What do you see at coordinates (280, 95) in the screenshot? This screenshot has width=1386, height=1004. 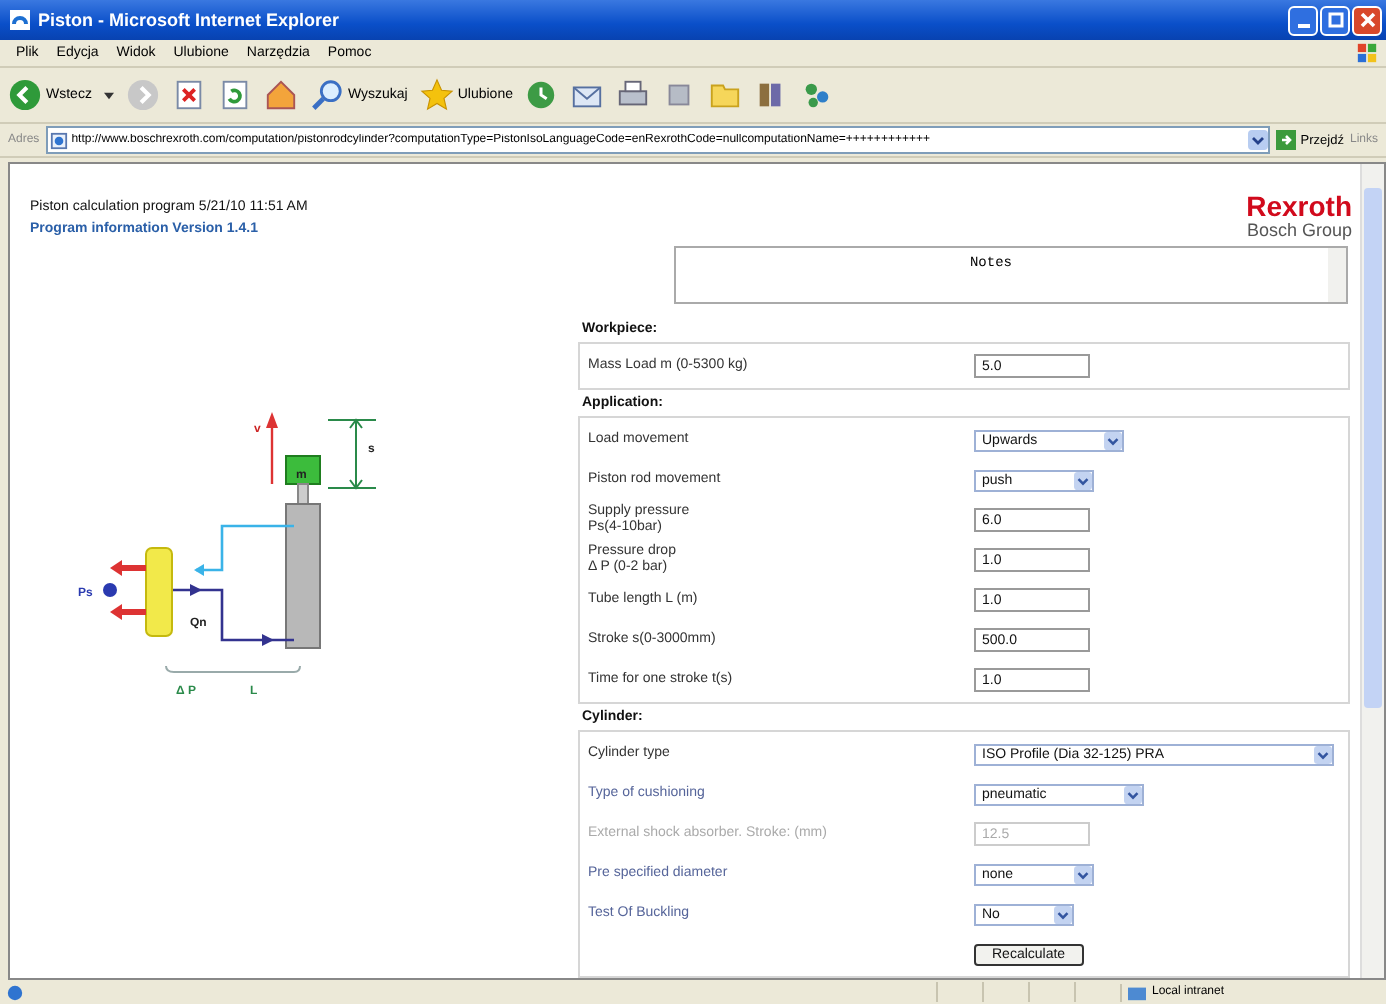 I see `home-icon` at bounding box center [280, 95].